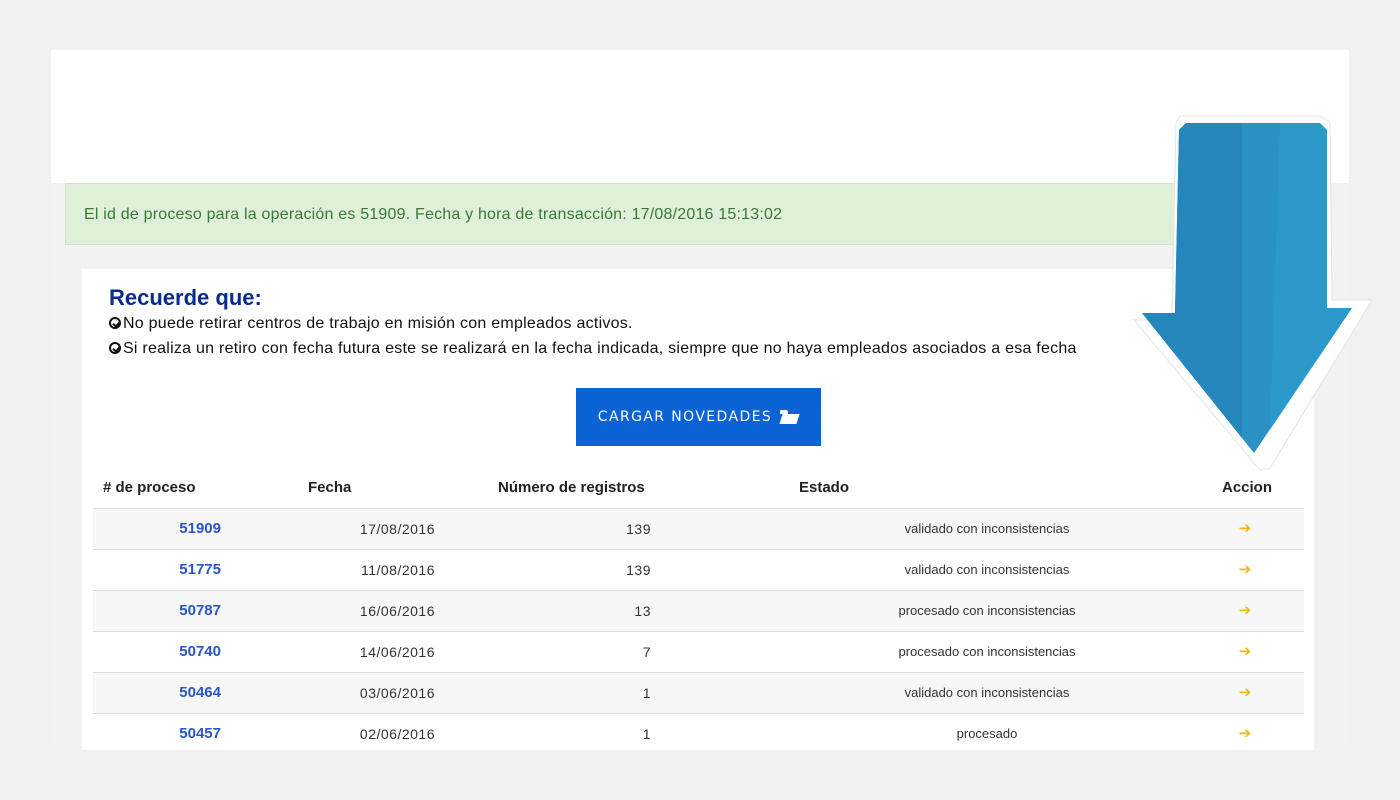  What do you see at coordinates (1247, 487) in the screenshot?
I see `header-action: Accion` at bounding box center [1247, 487].